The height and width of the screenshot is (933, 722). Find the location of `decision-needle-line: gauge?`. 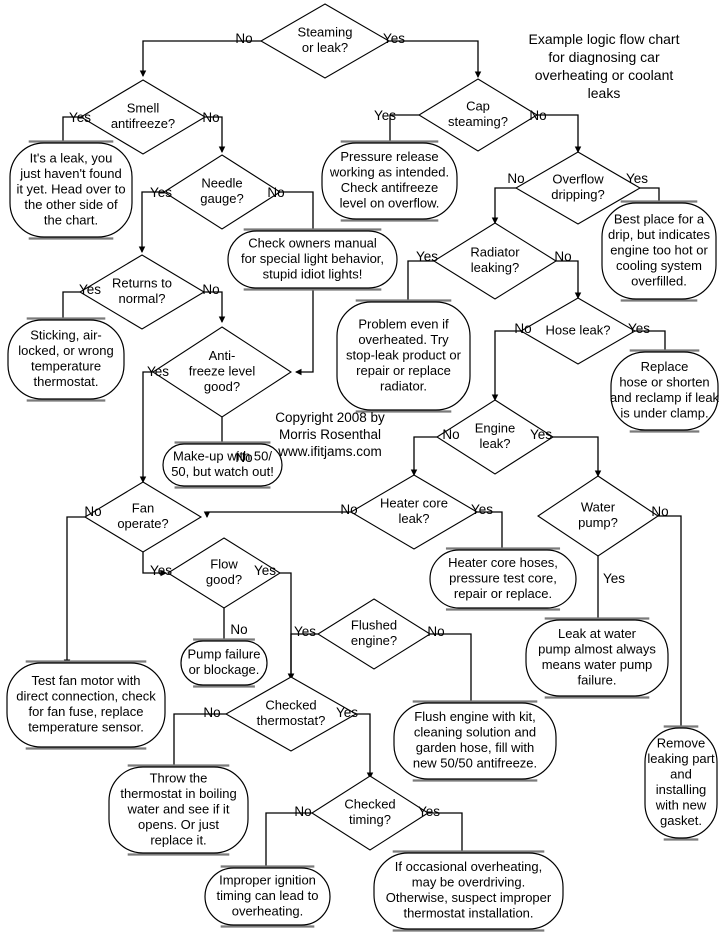

decision-needle-line: gauge? is located at coordinates (221, 198).